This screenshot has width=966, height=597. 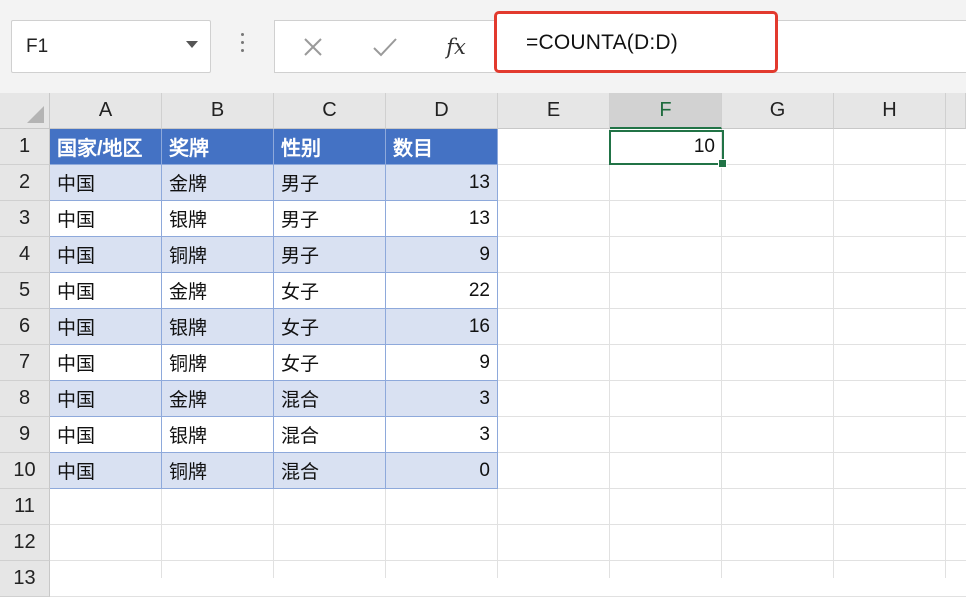 I want to click on table-header-cell: 奖牌, so click(x=218, y=147).